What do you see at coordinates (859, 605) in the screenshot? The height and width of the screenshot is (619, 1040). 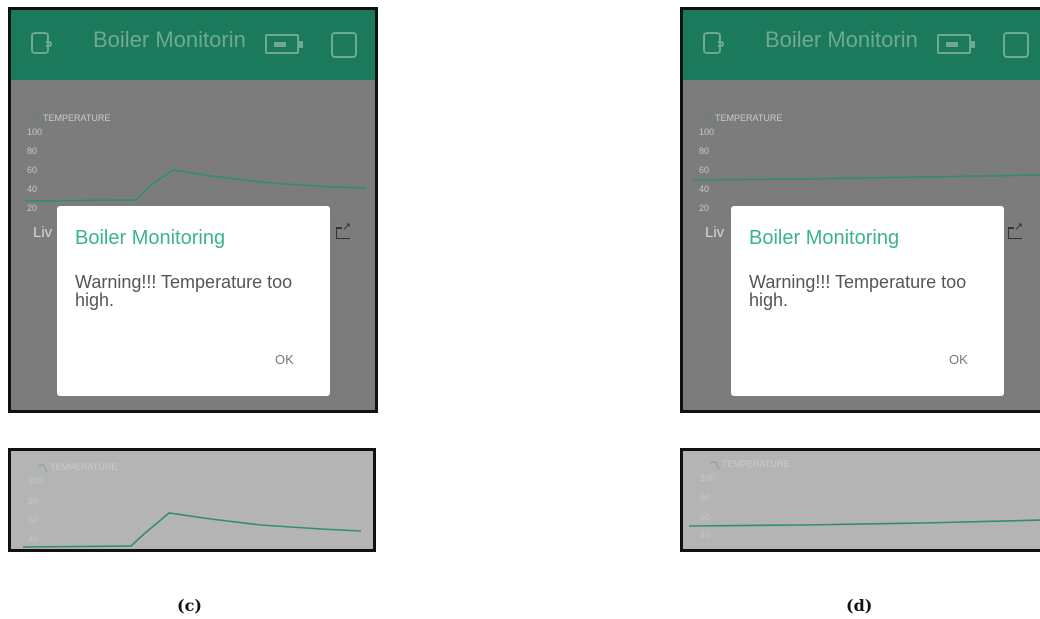 I see `caption: (d)` at bounding box center [859, 605].